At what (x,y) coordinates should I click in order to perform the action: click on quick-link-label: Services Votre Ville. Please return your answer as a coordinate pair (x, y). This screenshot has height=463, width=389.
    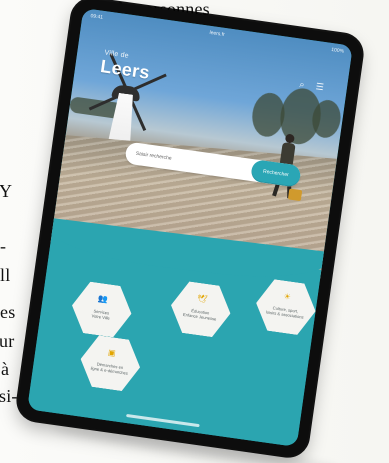
    Looking at the image, I should click on (101, 314).